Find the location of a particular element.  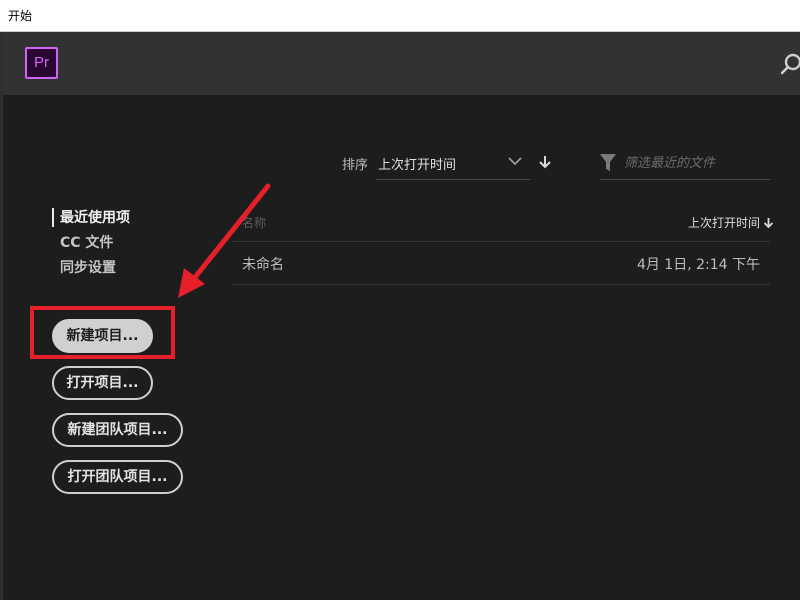

filter-field is located at coordinates (685, 163).